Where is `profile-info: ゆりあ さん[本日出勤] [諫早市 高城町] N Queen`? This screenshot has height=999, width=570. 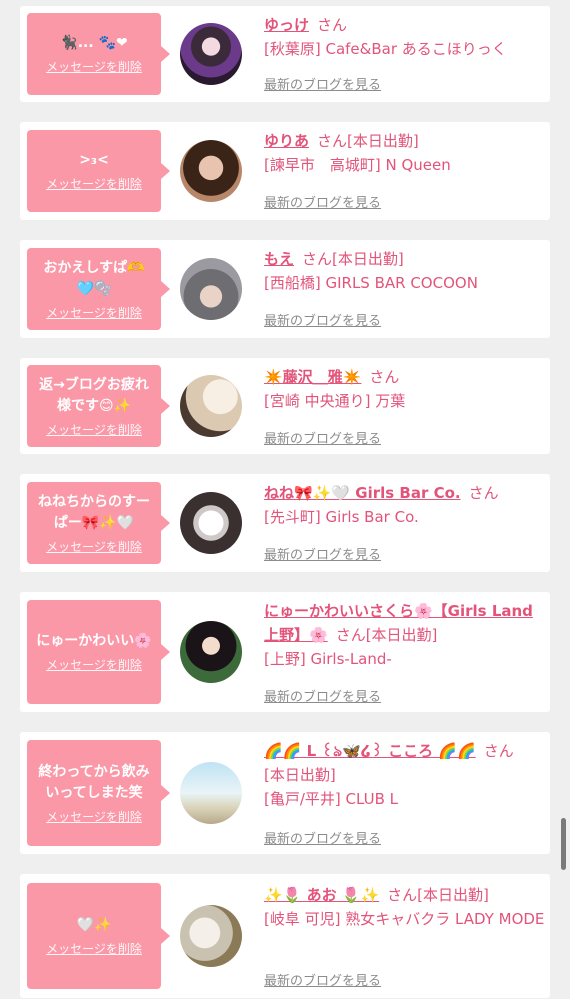 profile-info: ゆりあ さん[本日出勤] [諫早市 高城町] N Queen is located at coordinates (405, 153).